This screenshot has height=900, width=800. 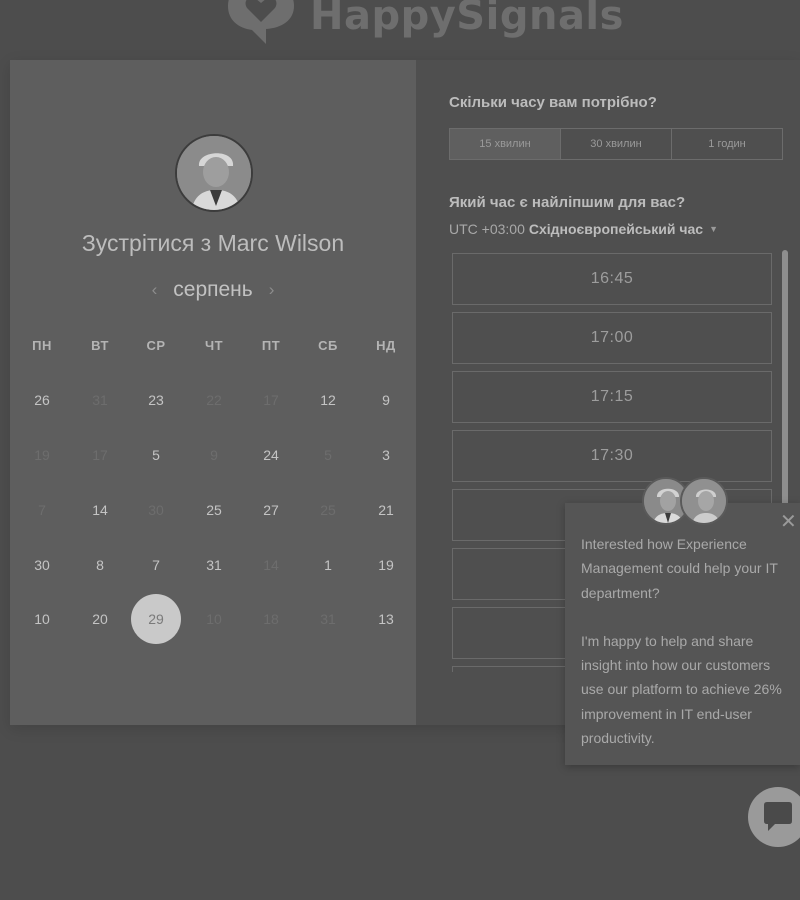 I want to click on calendar-day: 22, so click(x=214, y=400).